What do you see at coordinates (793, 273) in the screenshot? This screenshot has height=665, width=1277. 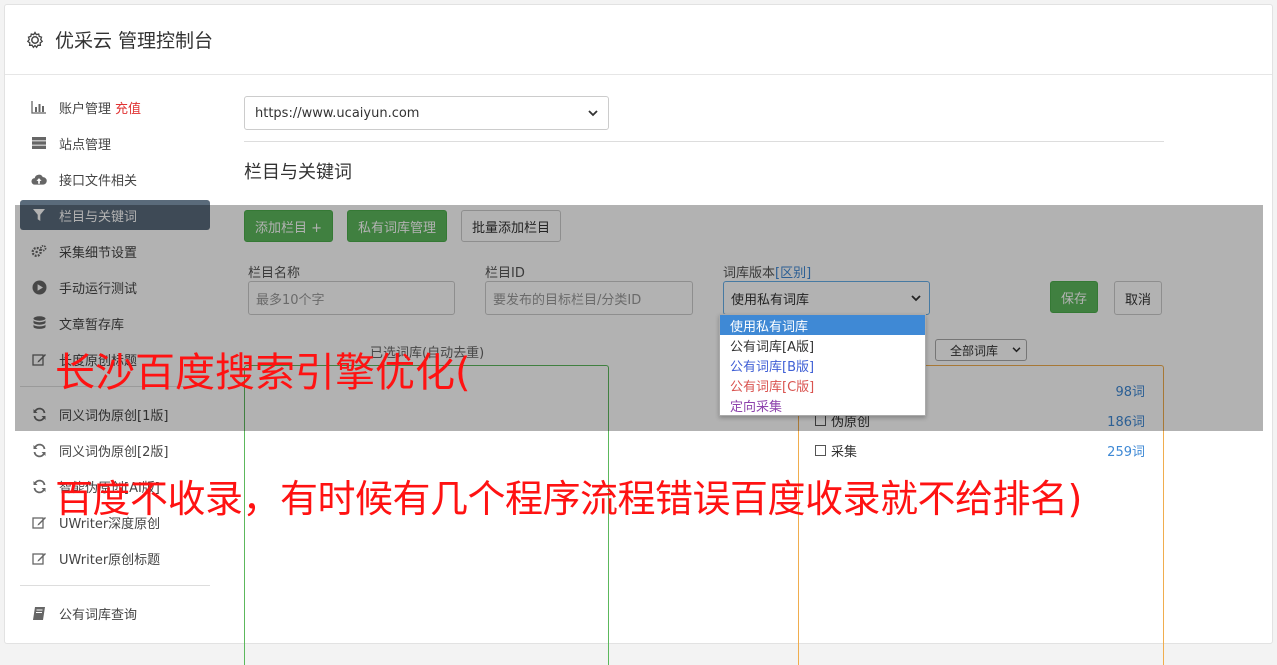 I see `difference-link: [区别]` at bounding box center [793, 273].